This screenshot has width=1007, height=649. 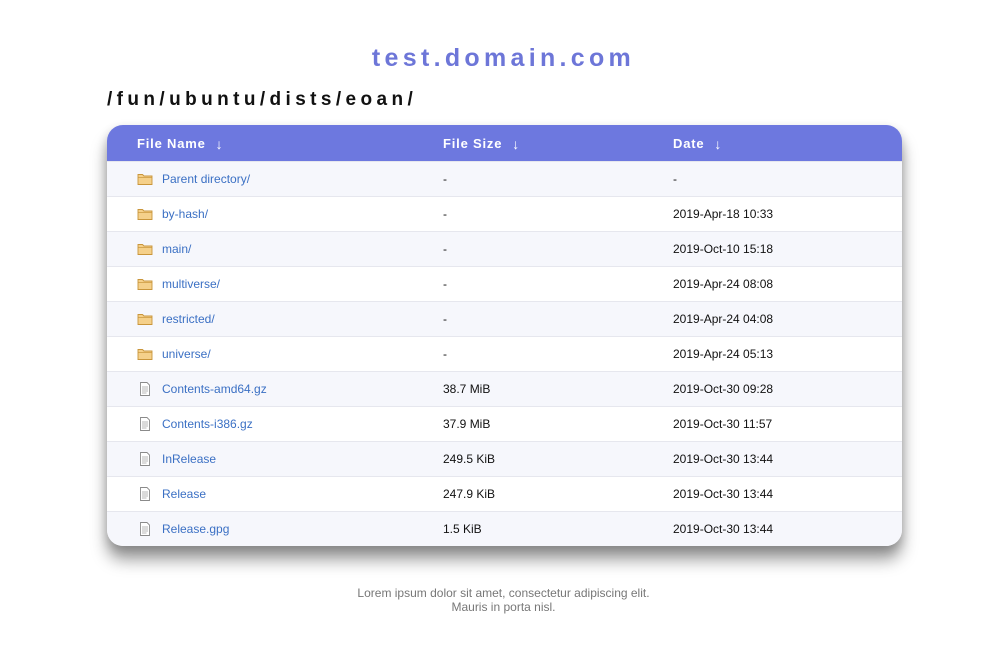 I want to click on file-date: 2019-Apr-24 05:13, so click(x=723, y=354).